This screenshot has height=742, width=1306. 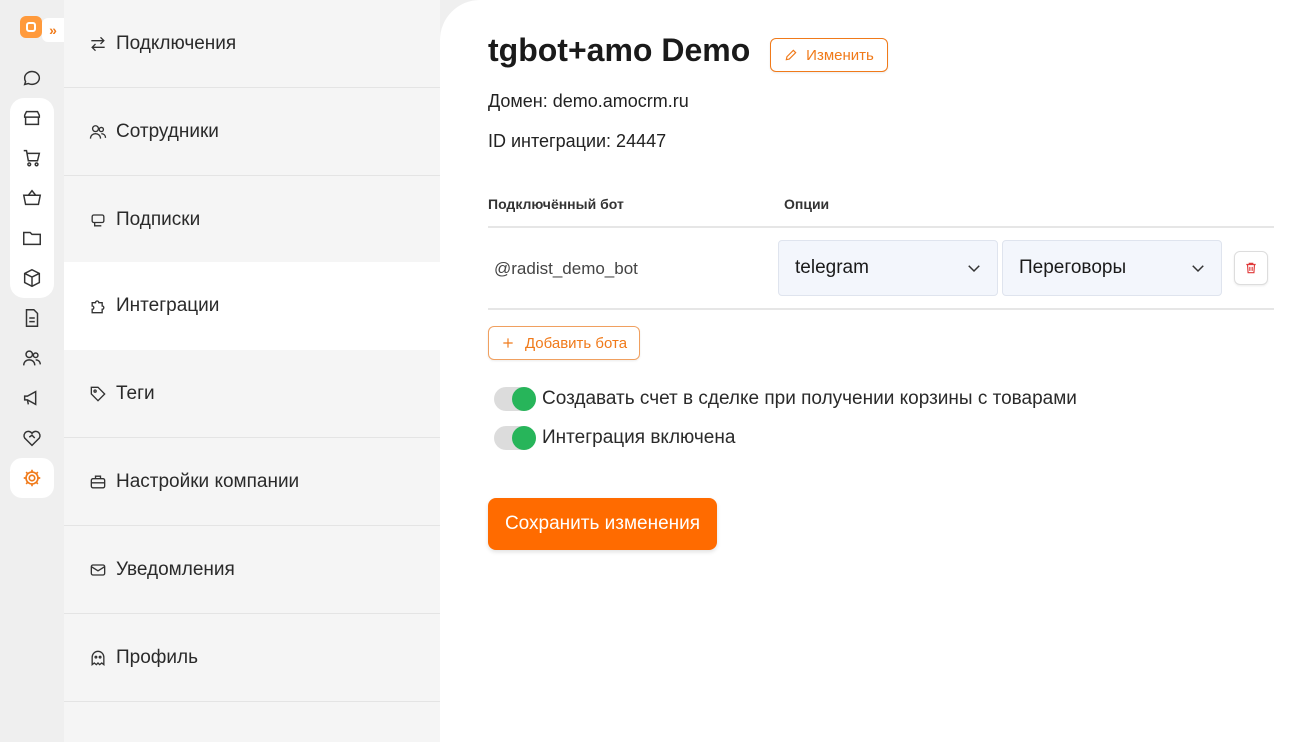 What do you see at coordinates (98, 569) in the screenshot?
I see `mail-icon` at bounding box center [98, 569].